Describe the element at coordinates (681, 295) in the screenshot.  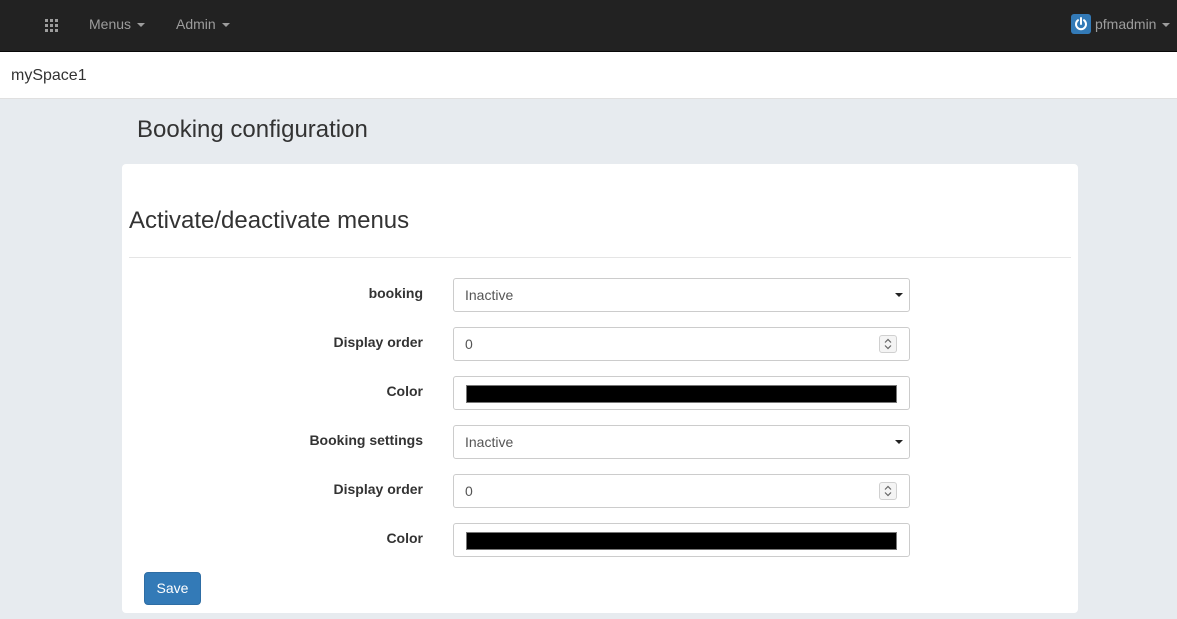
I see `booking-select: Inactive` at that location.